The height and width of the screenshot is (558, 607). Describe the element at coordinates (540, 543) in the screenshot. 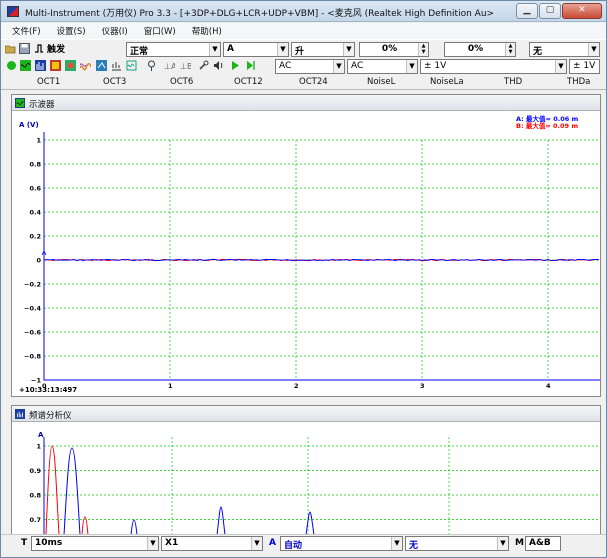

I see `math-mode-value: A&B` at that location.